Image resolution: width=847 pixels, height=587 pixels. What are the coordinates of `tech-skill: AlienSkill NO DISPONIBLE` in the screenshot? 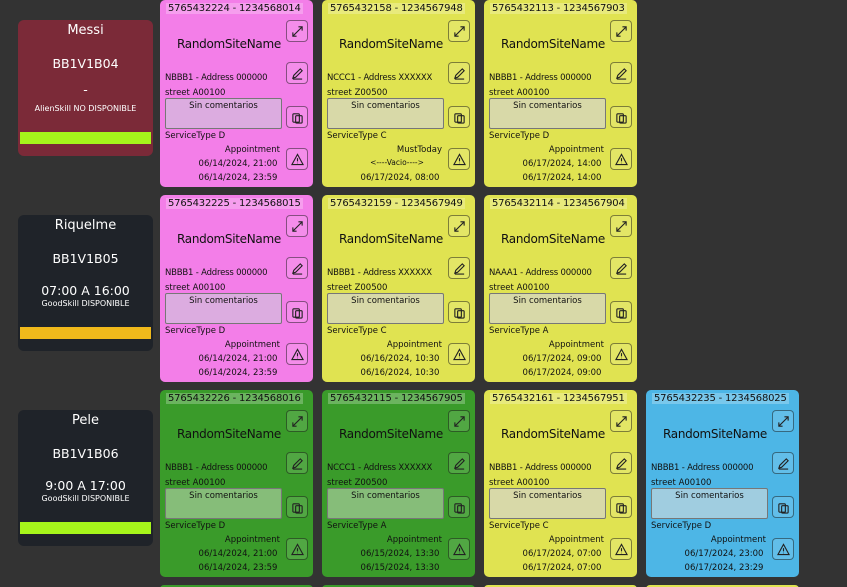 It's located at (85, 108).